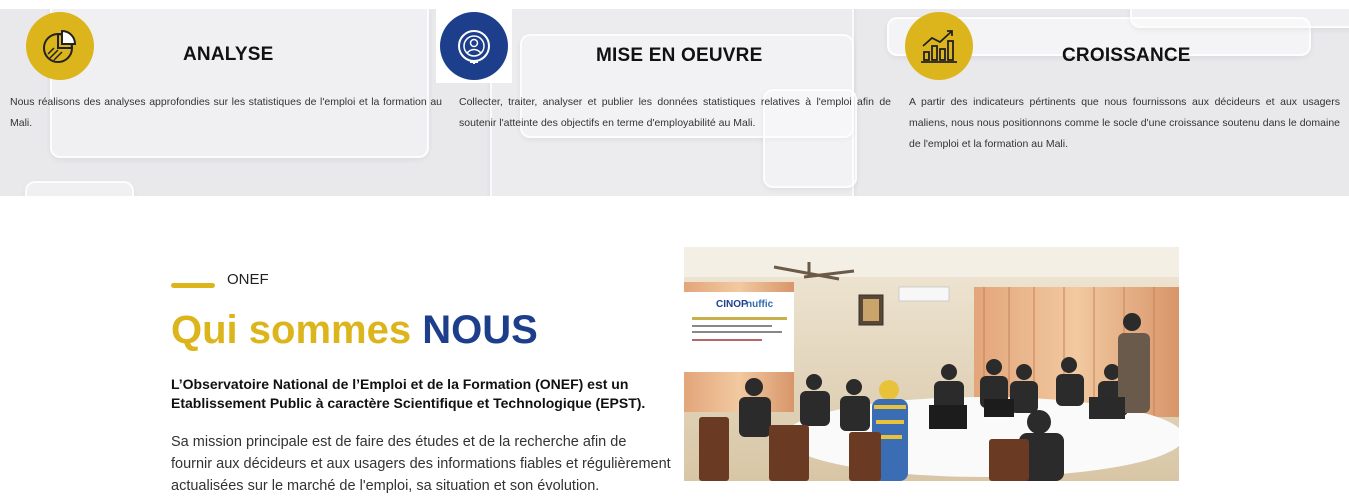 The width and height of the screenshot is (1349, 497). Describe the element at coordinates (291, 330) in the screenshot. I see `headline-part-1: Qui sommes` at that location.